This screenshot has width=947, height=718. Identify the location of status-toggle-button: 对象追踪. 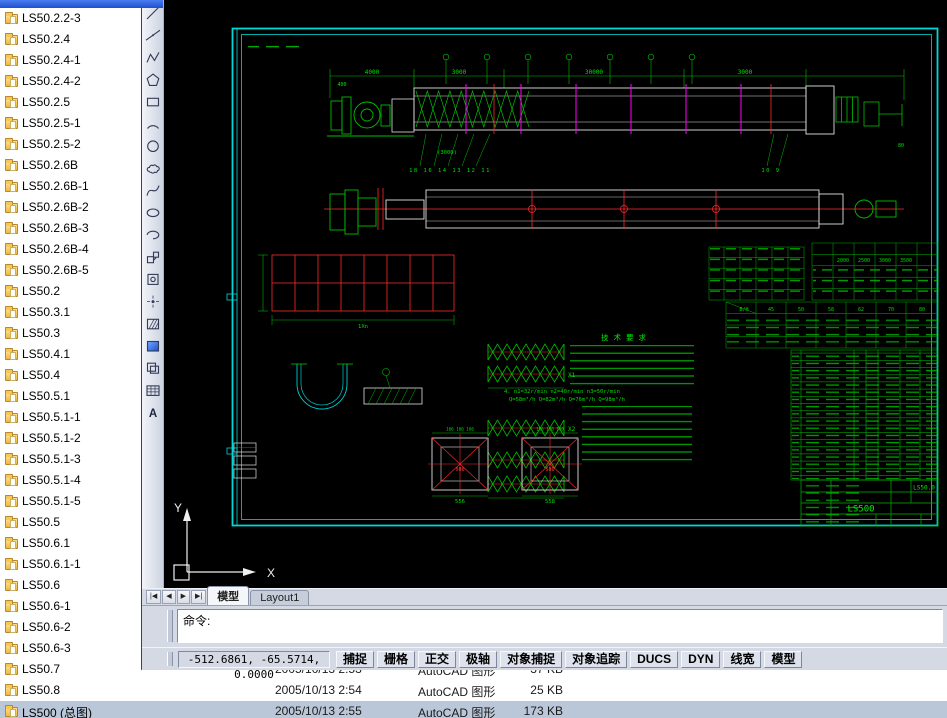
(596, 659).